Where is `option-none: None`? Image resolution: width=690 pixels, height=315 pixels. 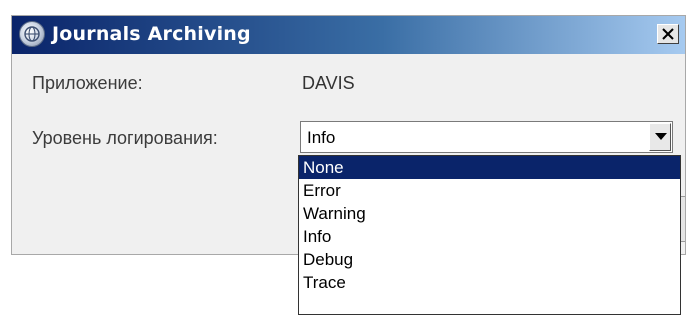 option-none: None is located at coordinates (489, 167).